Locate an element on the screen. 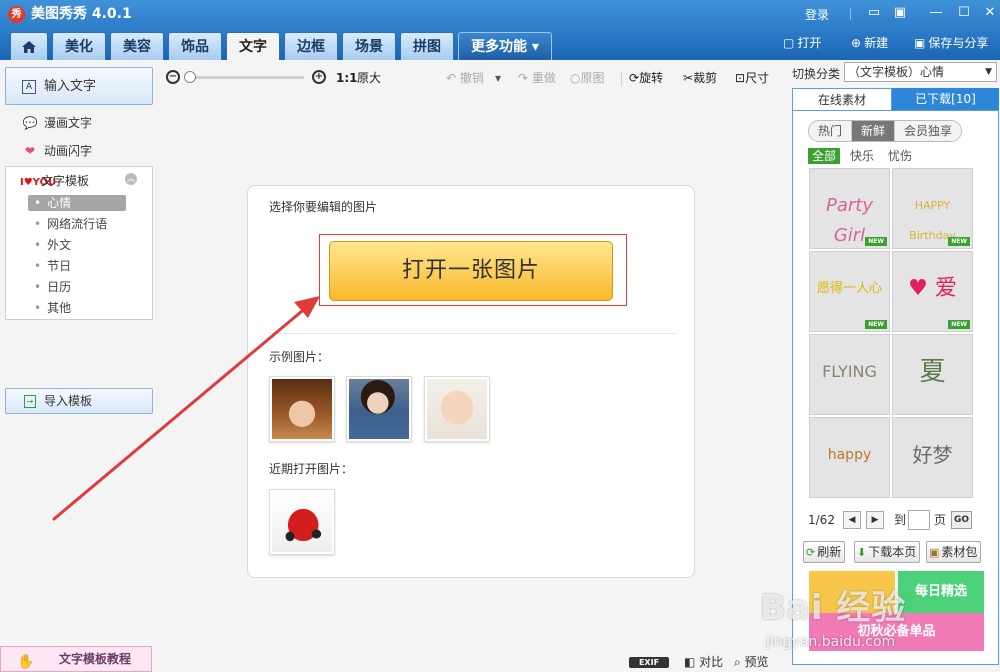  template-item-holiday: 节日 is located at coordinates (77, 266).